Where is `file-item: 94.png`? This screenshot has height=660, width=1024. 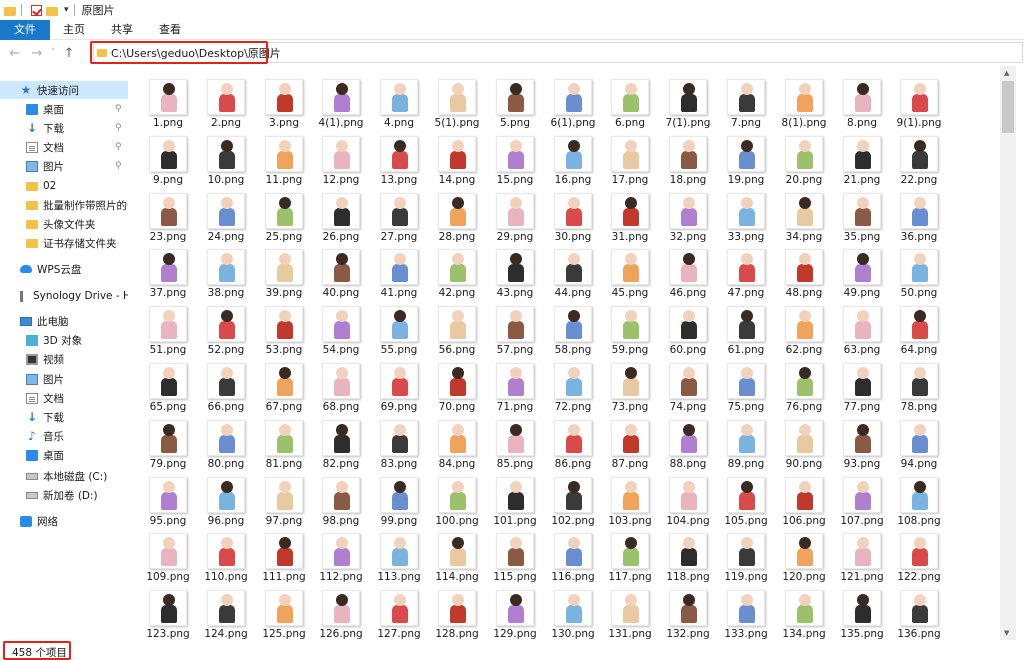 file-item: 94.png is located at coordinates (919, 442).